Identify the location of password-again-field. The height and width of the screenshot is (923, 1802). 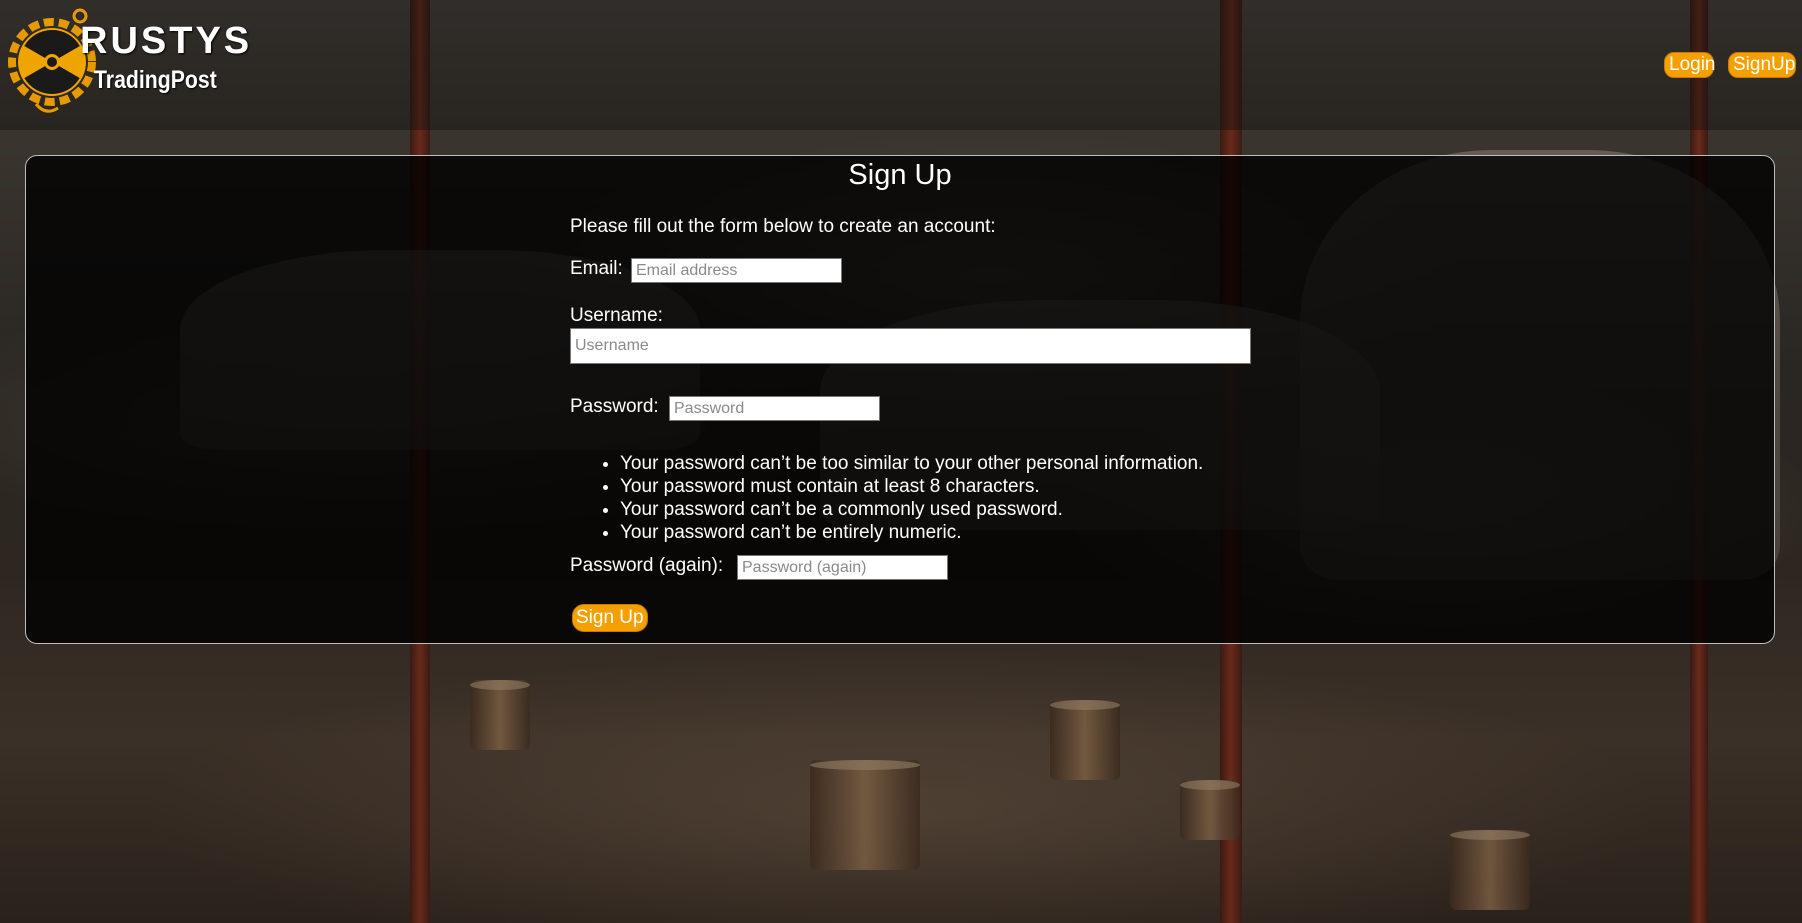
(842, 567).